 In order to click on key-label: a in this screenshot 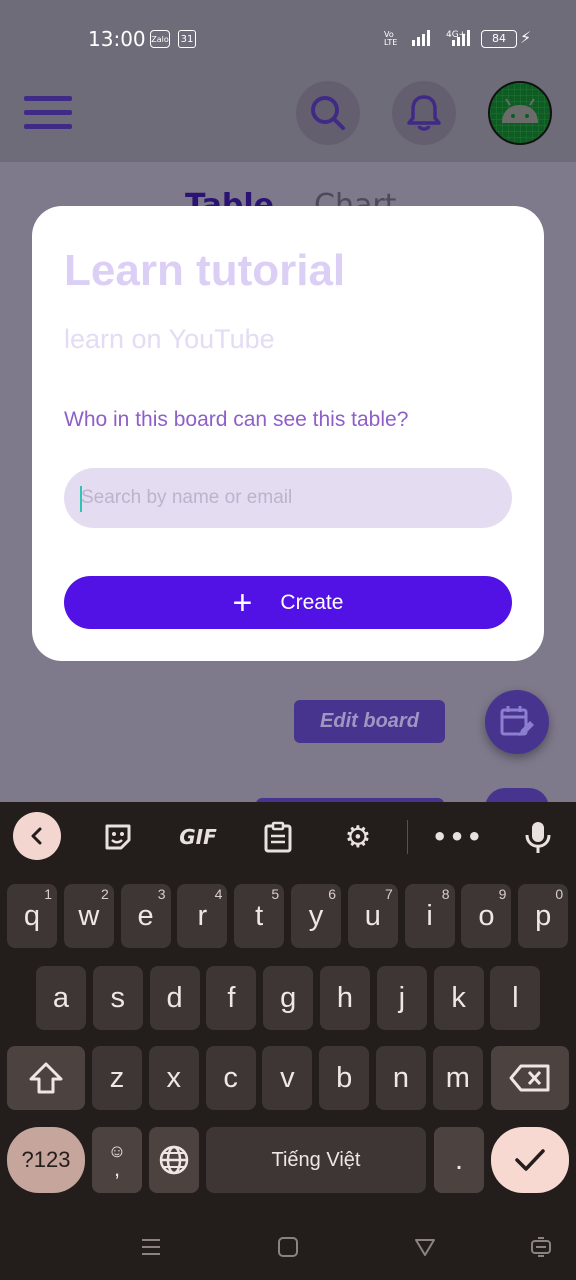, I will do `click(61, 997)`.